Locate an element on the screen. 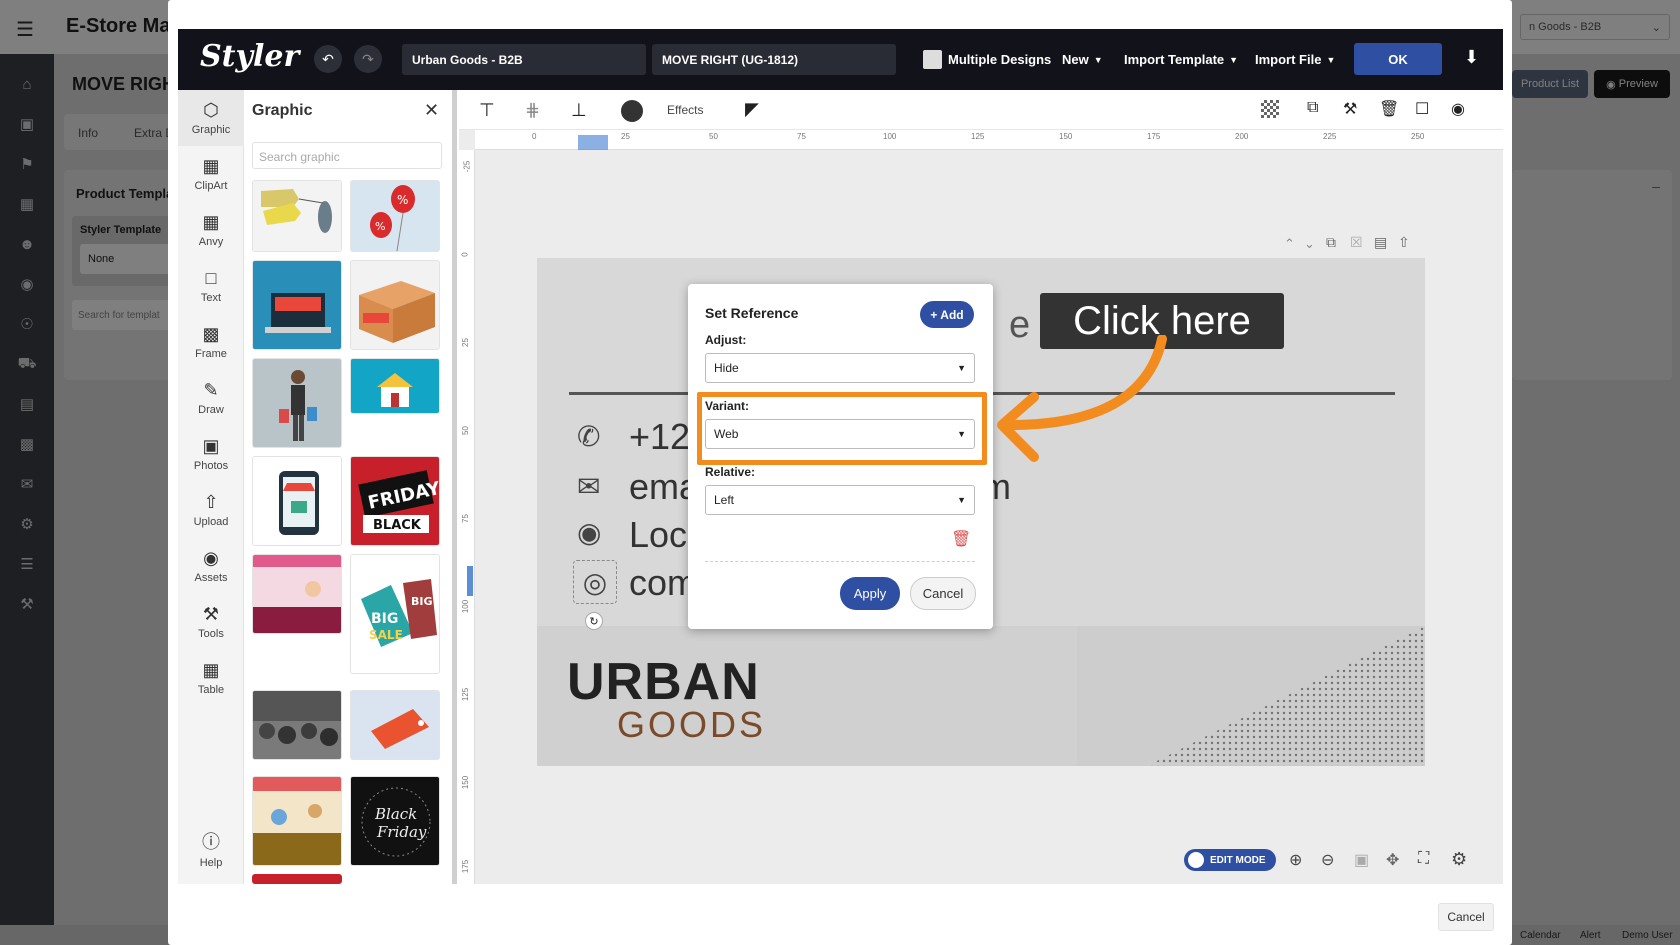  tool-assets: ◉ Assets is located at coordinates (211, 566).